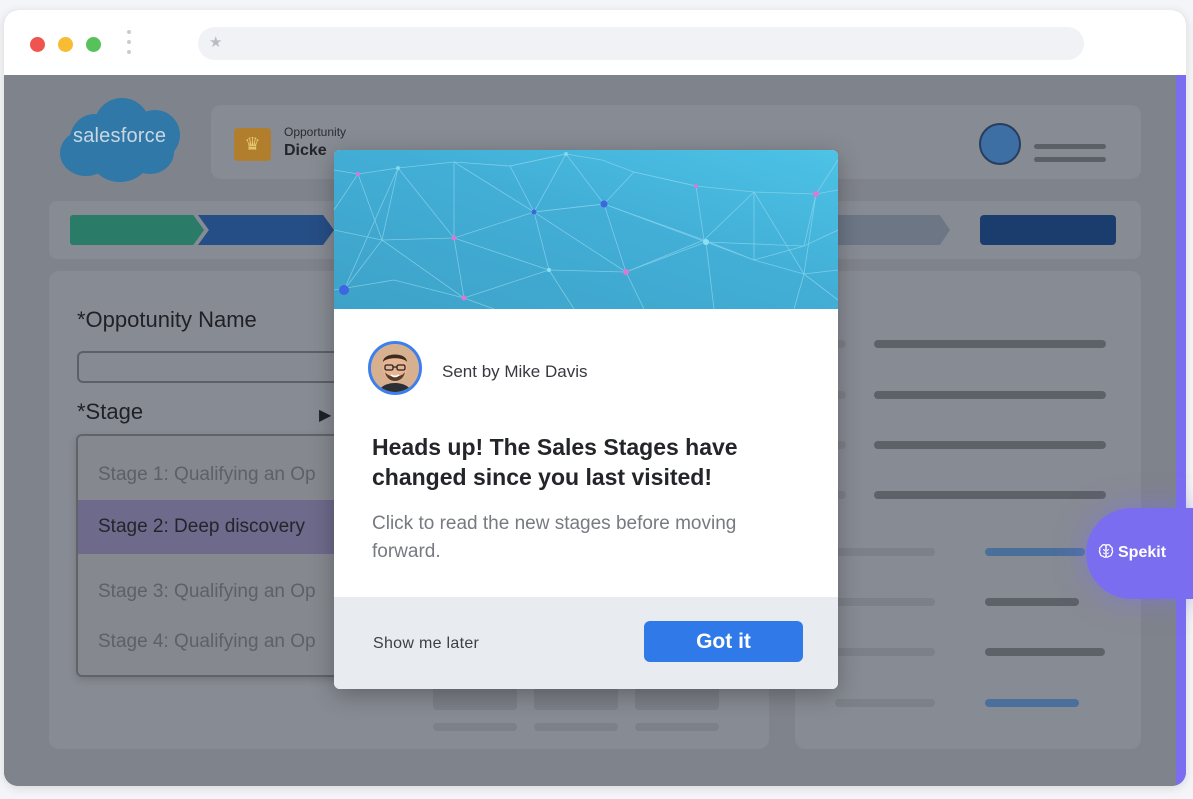 The height and width of the screenshot is (799, 1193). I want to click on maximize-window-button, so click(93, 44).